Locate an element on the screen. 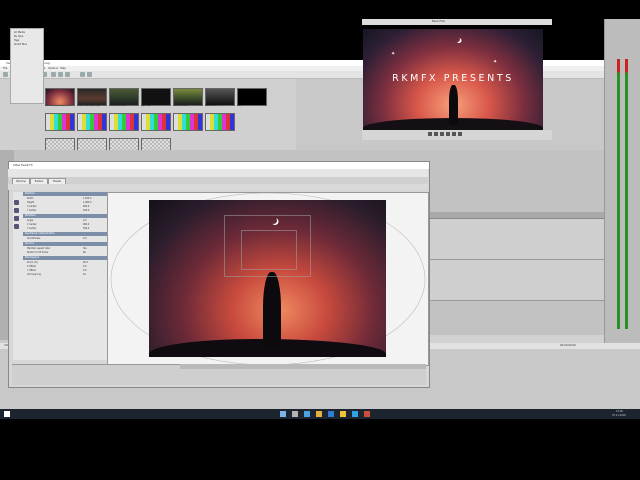 This screenshot has height=480, width=640. loop-icon is located at coordinates (430, 134).